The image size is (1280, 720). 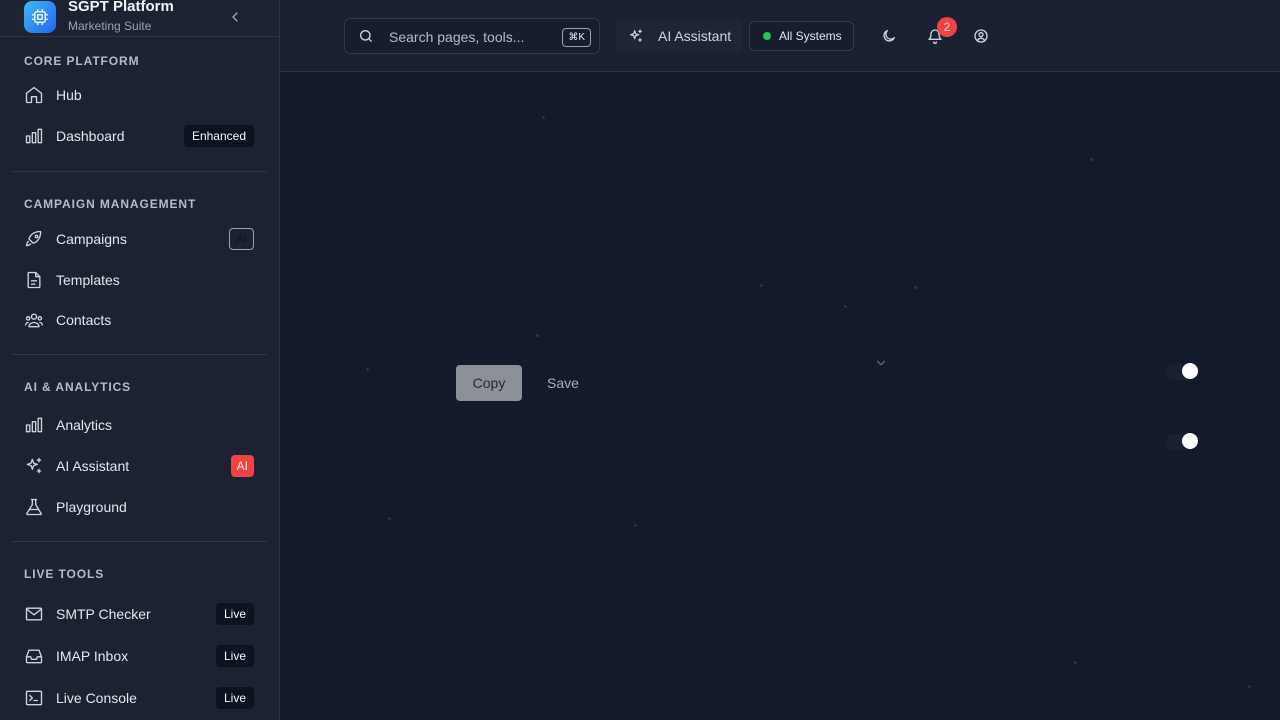 I want to click on user-circle-icon, so click(x=981, y=36).